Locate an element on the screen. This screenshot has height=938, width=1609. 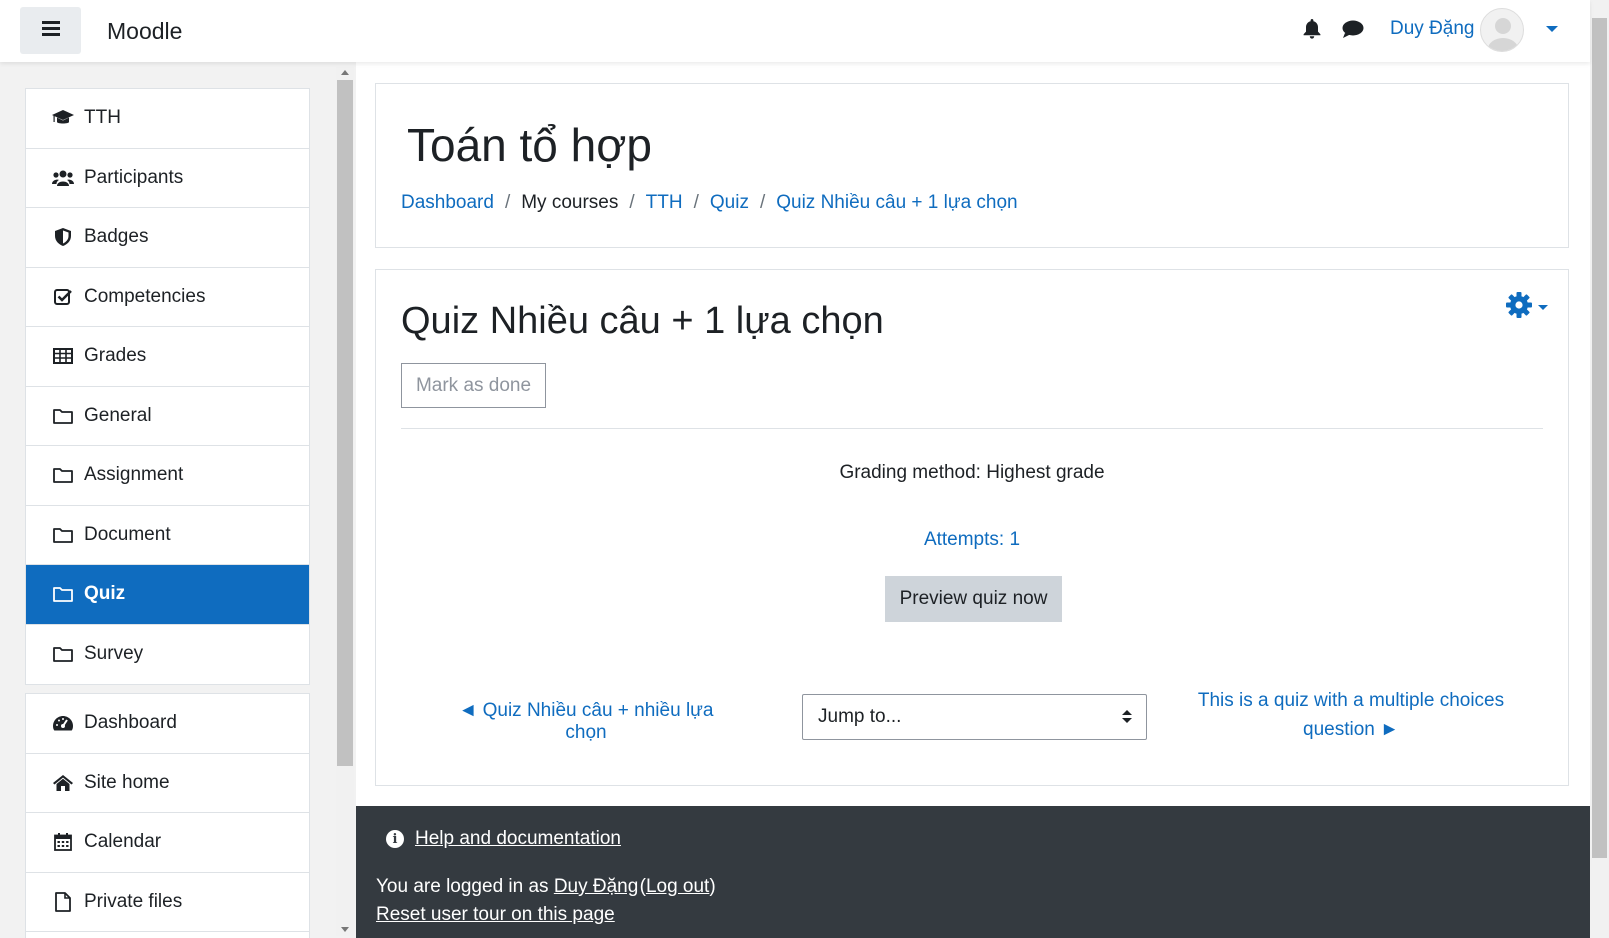
drawer-item-site-home: Site home is located at coordinates (167, 783).